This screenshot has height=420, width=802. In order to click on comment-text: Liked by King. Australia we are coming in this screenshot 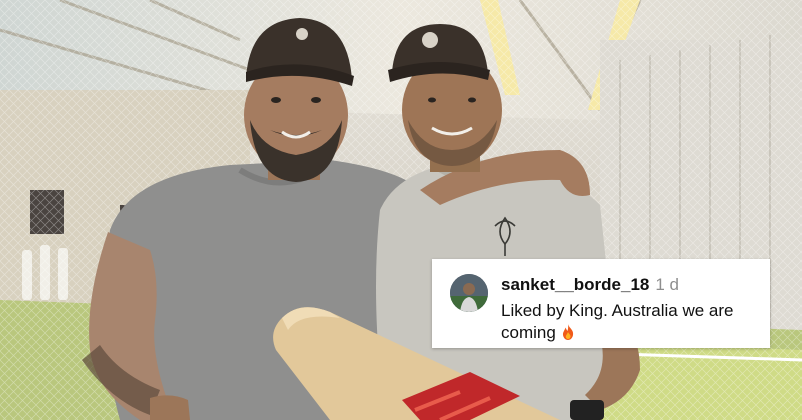, I will do `click(630, 323)`.